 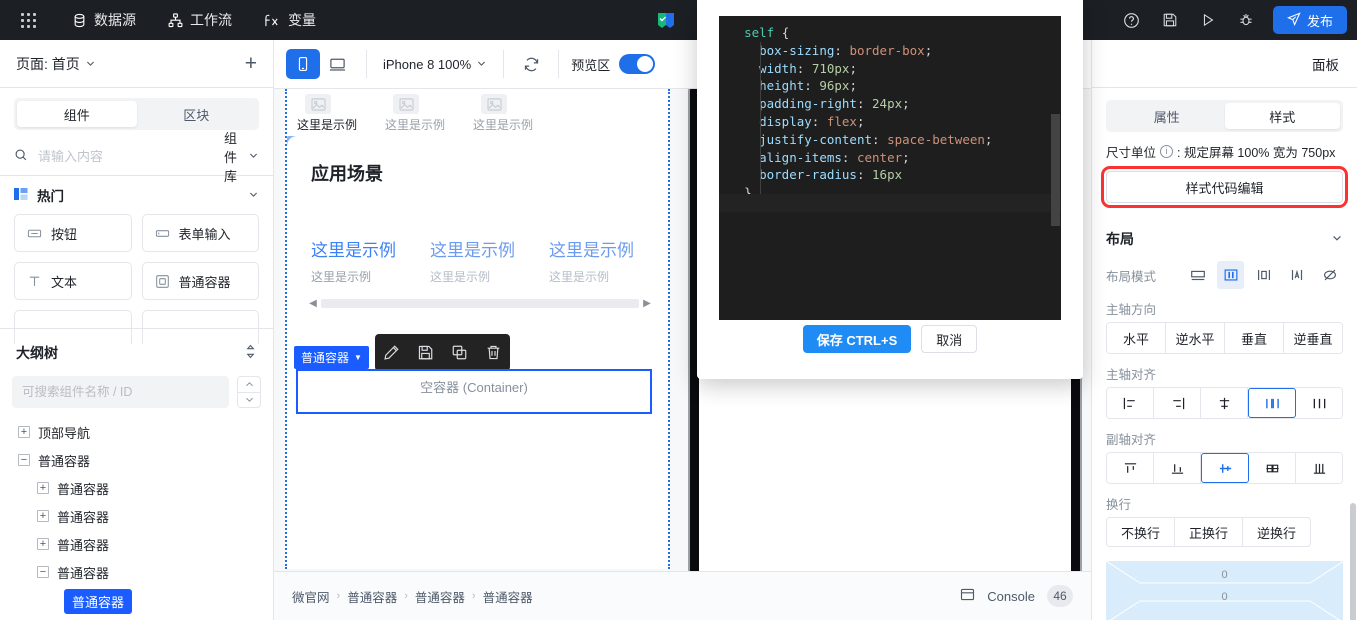 I want to click on cancel-button: 取消, so click(x=949, y=339).